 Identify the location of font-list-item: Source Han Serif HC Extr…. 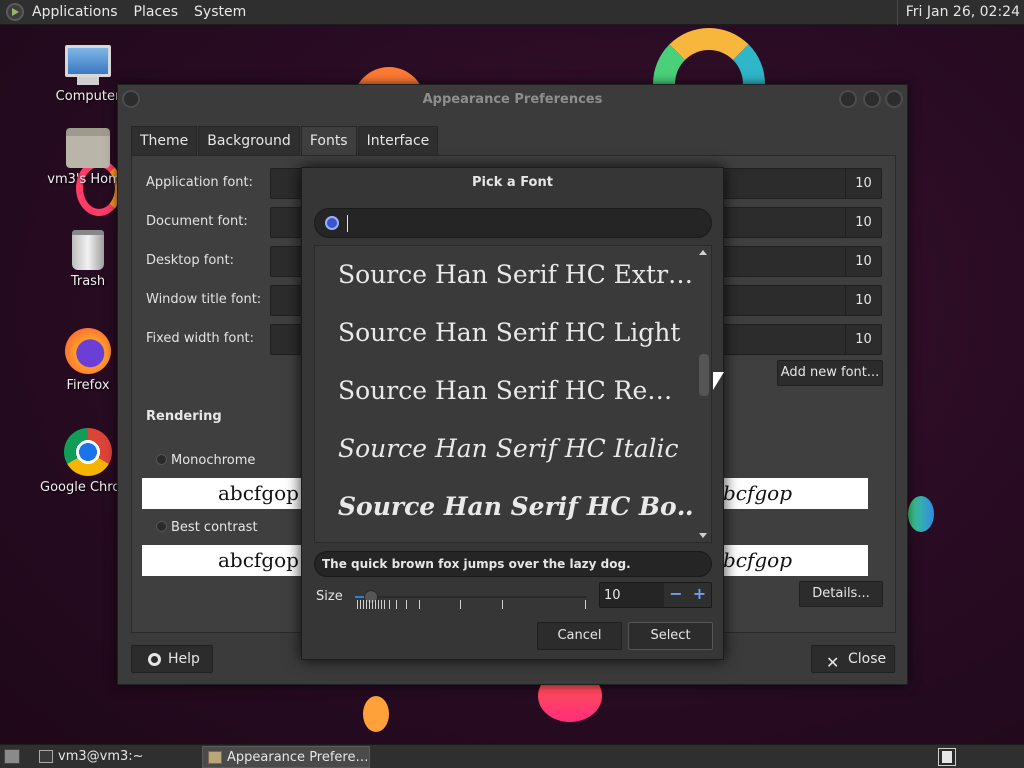
(505, 275).